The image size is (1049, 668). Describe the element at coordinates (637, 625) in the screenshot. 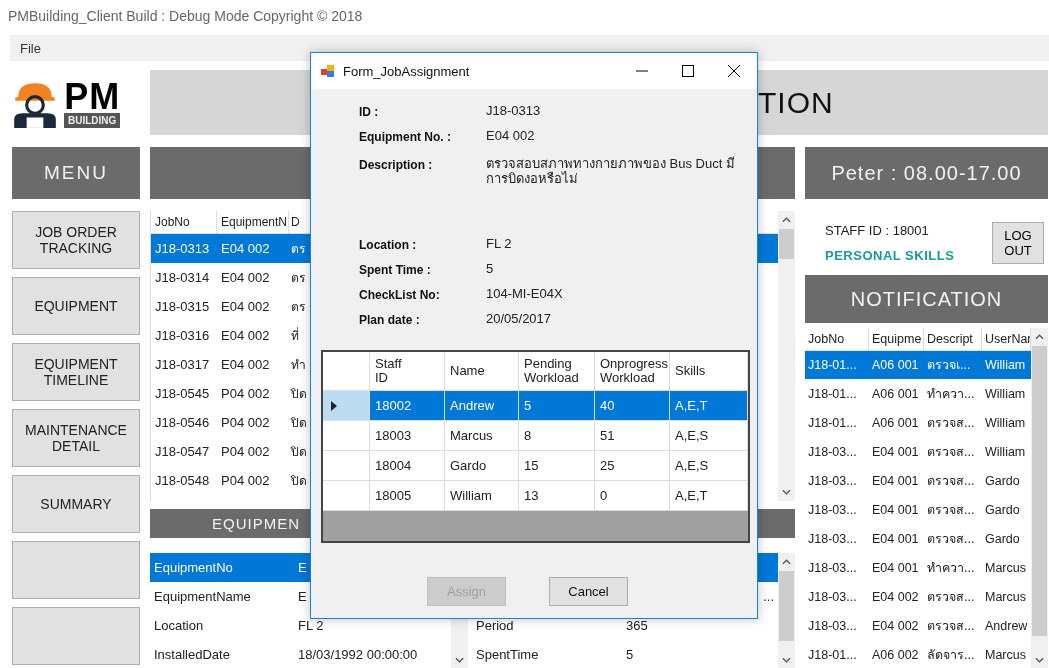

I see `property-value: 365` at that location.